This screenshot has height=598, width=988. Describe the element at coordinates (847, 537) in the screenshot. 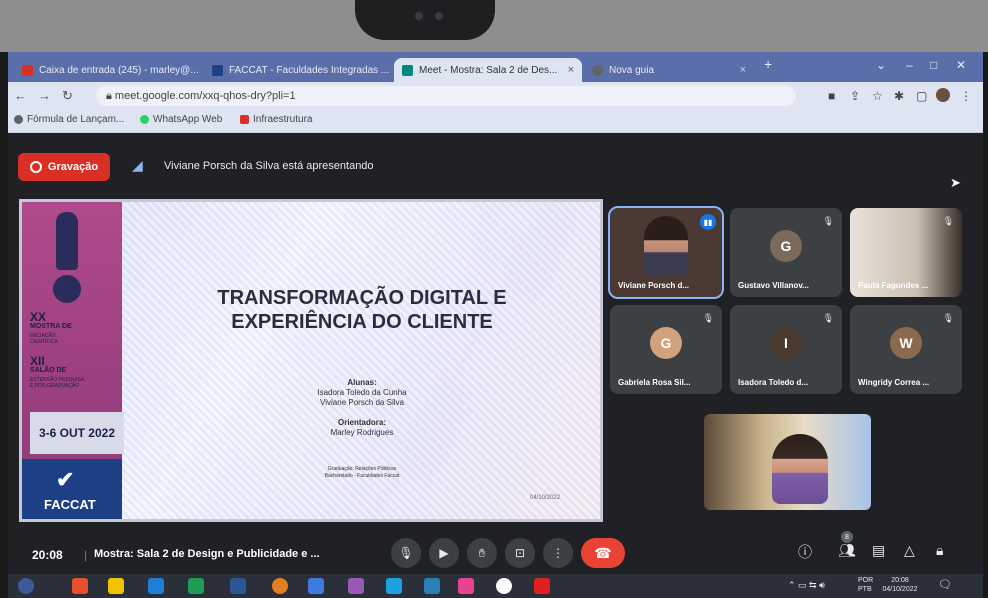

I see `participant-count-badge: 8` at that location.